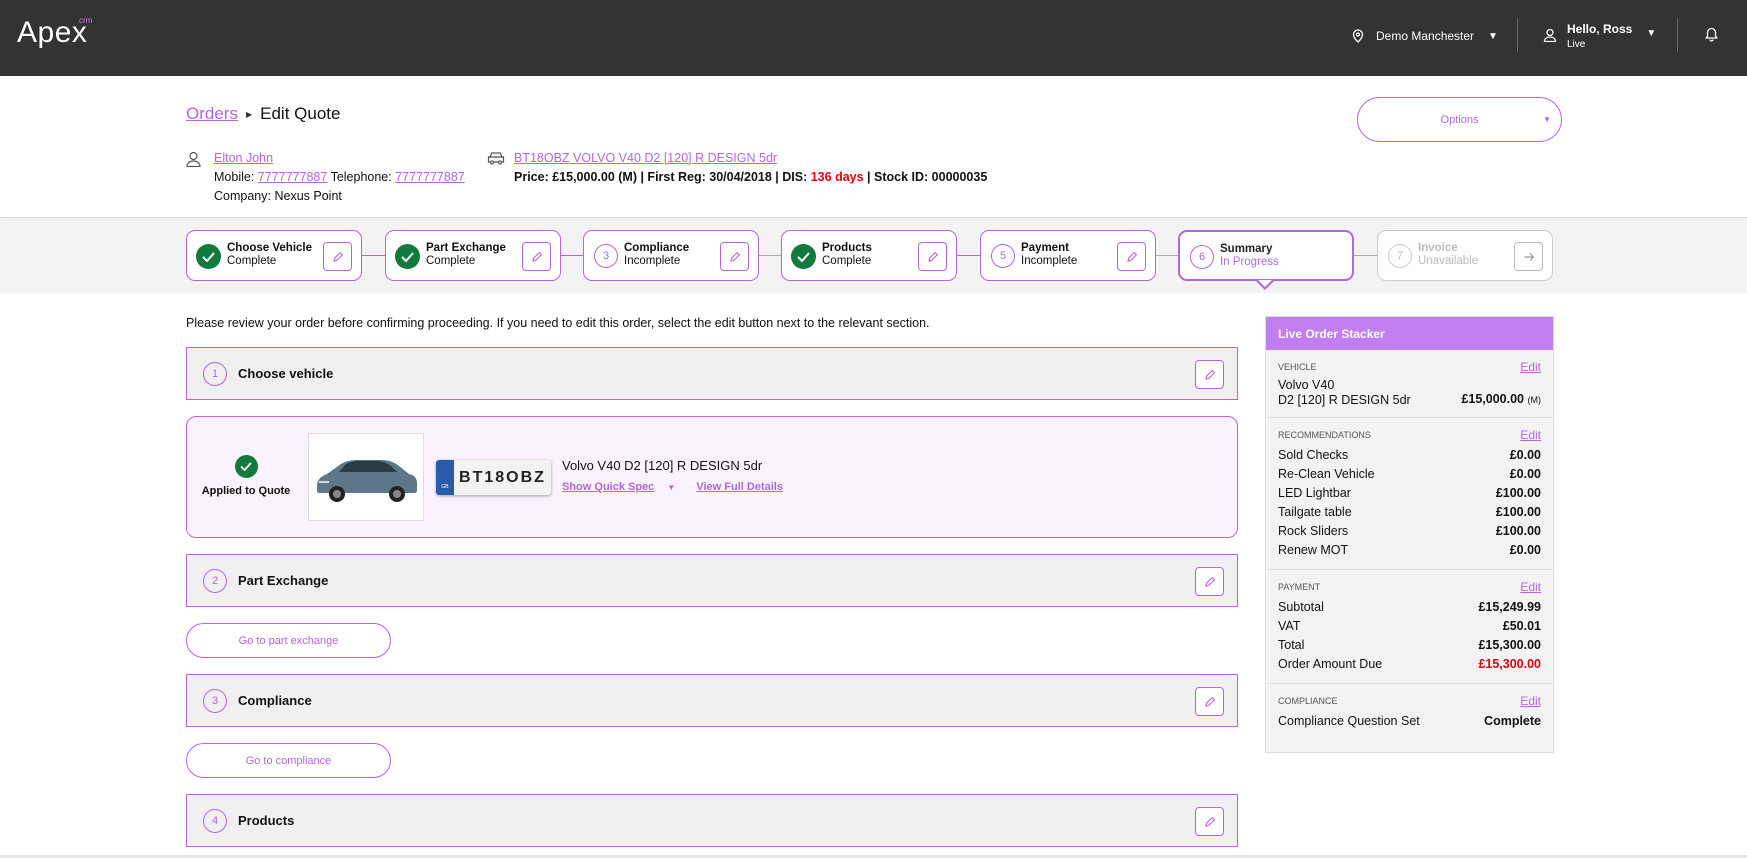  Describe the element at coordinates (430, 177) in the screenshot. I see `telephone-number-link: 7777777887` at that location.